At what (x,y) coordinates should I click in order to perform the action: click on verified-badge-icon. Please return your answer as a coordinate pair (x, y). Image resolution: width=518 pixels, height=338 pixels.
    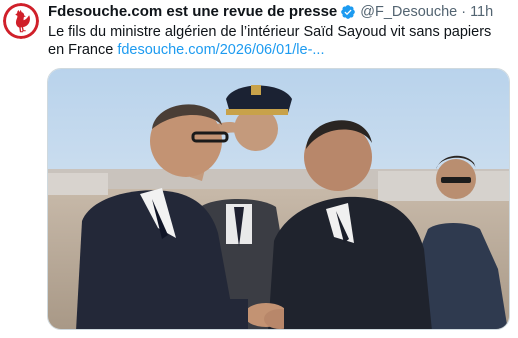
    Looking at the image, I should click on (348, 12).